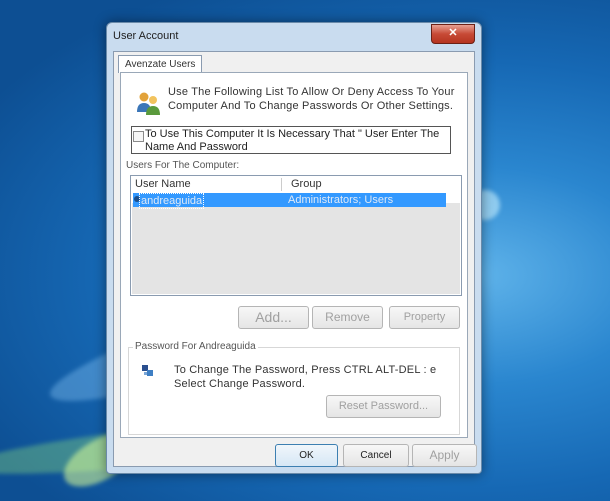 The height and width of the screenshot is (501, 610). What do you see at coordinates (148, 103) in the screenshot?
I see `users-icon` at bounding box center [148, 103].